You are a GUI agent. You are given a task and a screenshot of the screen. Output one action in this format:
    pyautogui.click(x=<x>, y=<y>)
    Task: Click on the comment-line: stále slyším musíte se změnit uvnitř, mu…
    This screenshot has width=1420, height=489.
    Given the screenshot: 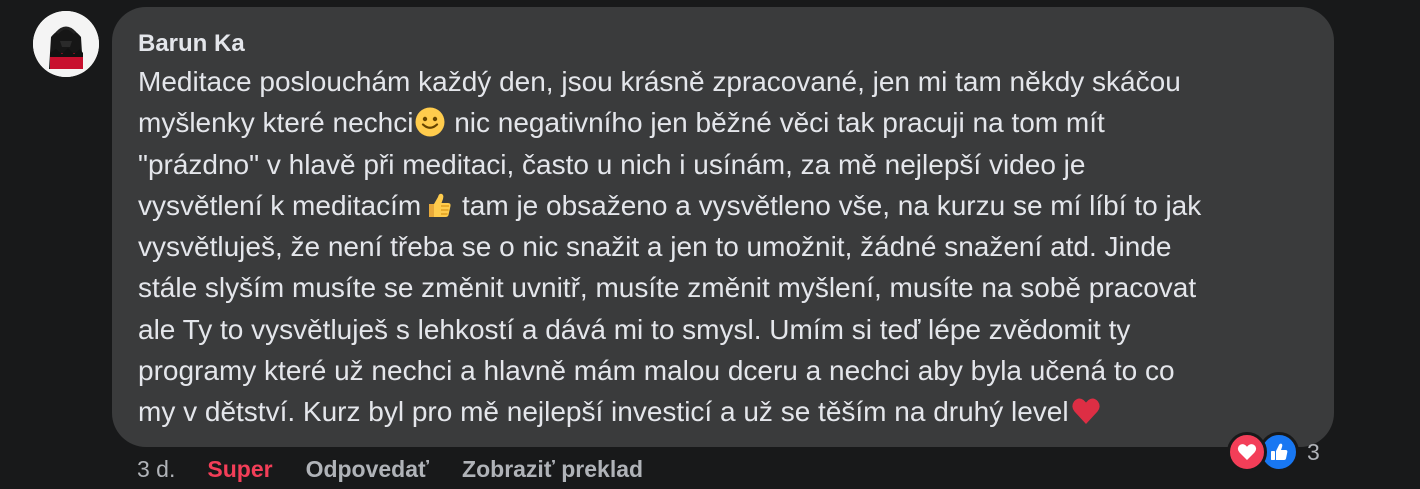 What is the action you would take?
    pyautogui.click(x=667, y=288)
    